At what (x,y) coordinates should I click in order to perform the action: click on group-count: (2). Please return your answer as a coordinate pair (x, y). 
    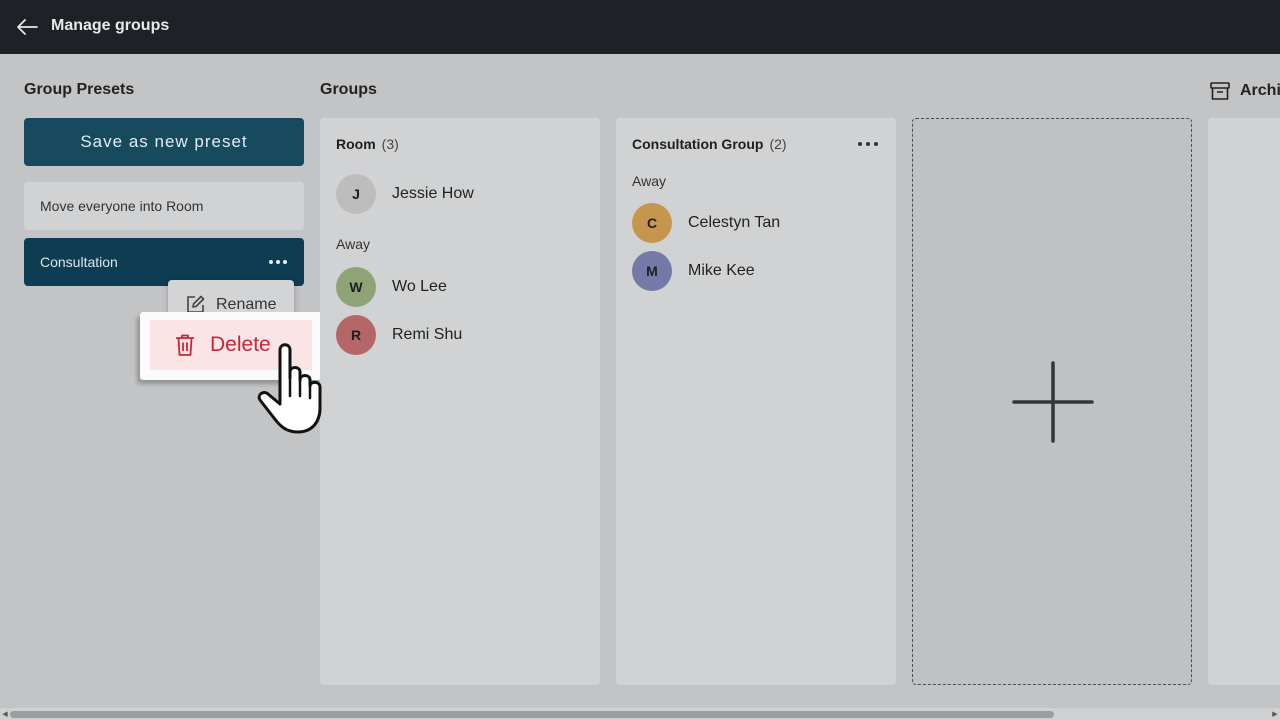
    Looking at the image, I should click on (778, 144).